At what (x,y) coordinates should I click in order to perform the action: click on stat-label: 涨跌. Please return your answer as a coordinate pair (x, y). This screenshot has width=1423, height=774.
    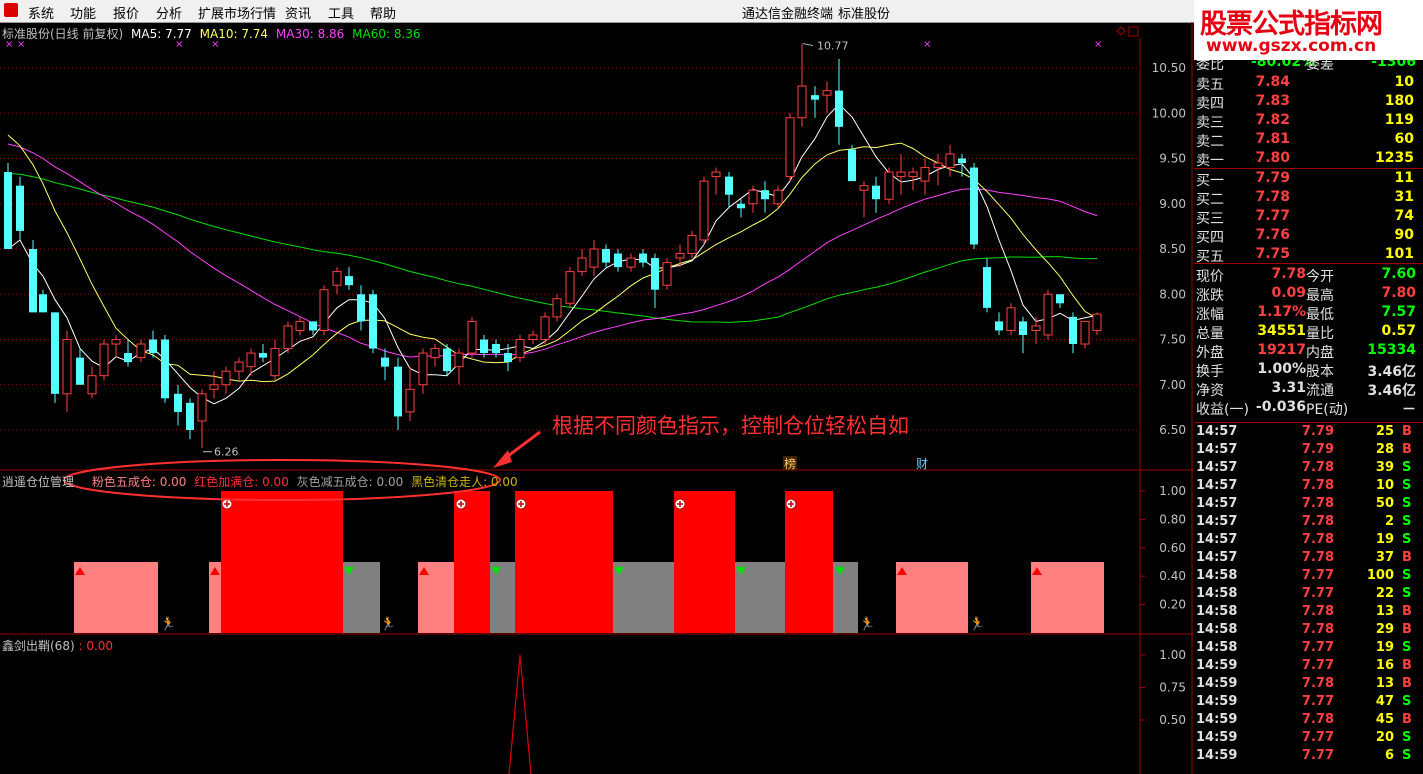
    Looking at the image, I should click on (1210, 296).